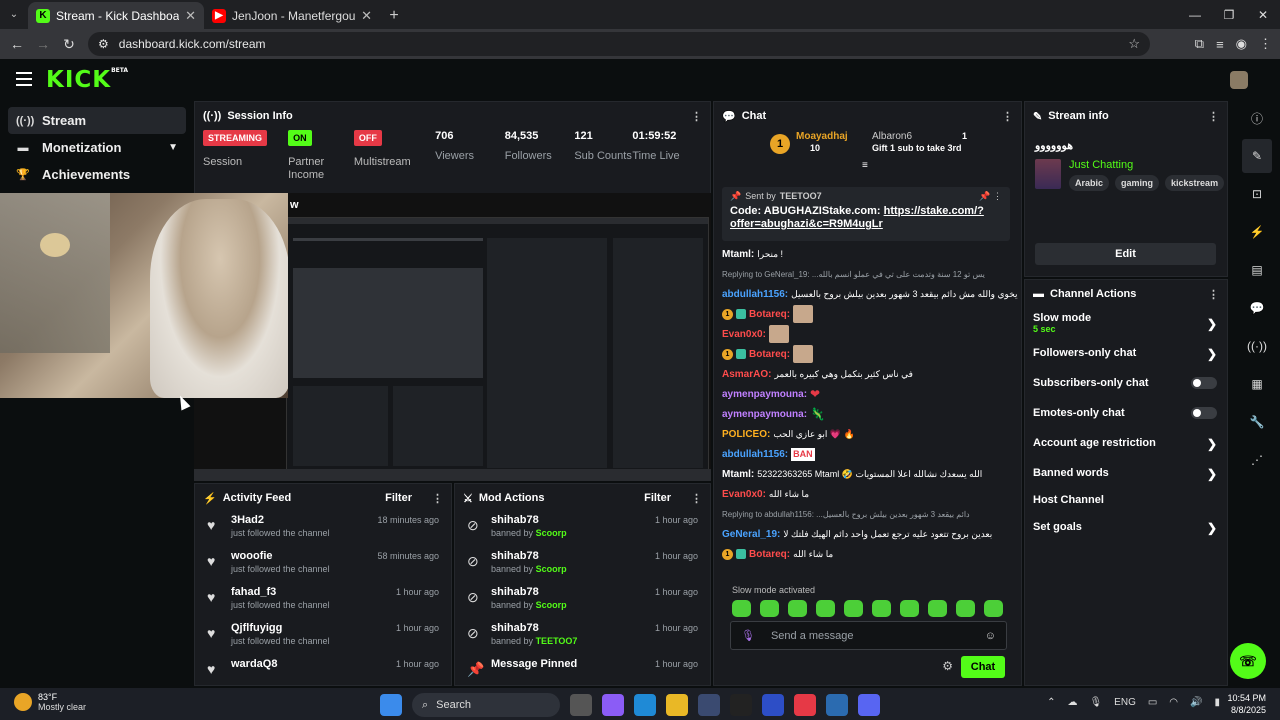  Describe the element at coordinates (1257, 232) in the screenshot. I see `lightning-icon: ⚡` at that location.